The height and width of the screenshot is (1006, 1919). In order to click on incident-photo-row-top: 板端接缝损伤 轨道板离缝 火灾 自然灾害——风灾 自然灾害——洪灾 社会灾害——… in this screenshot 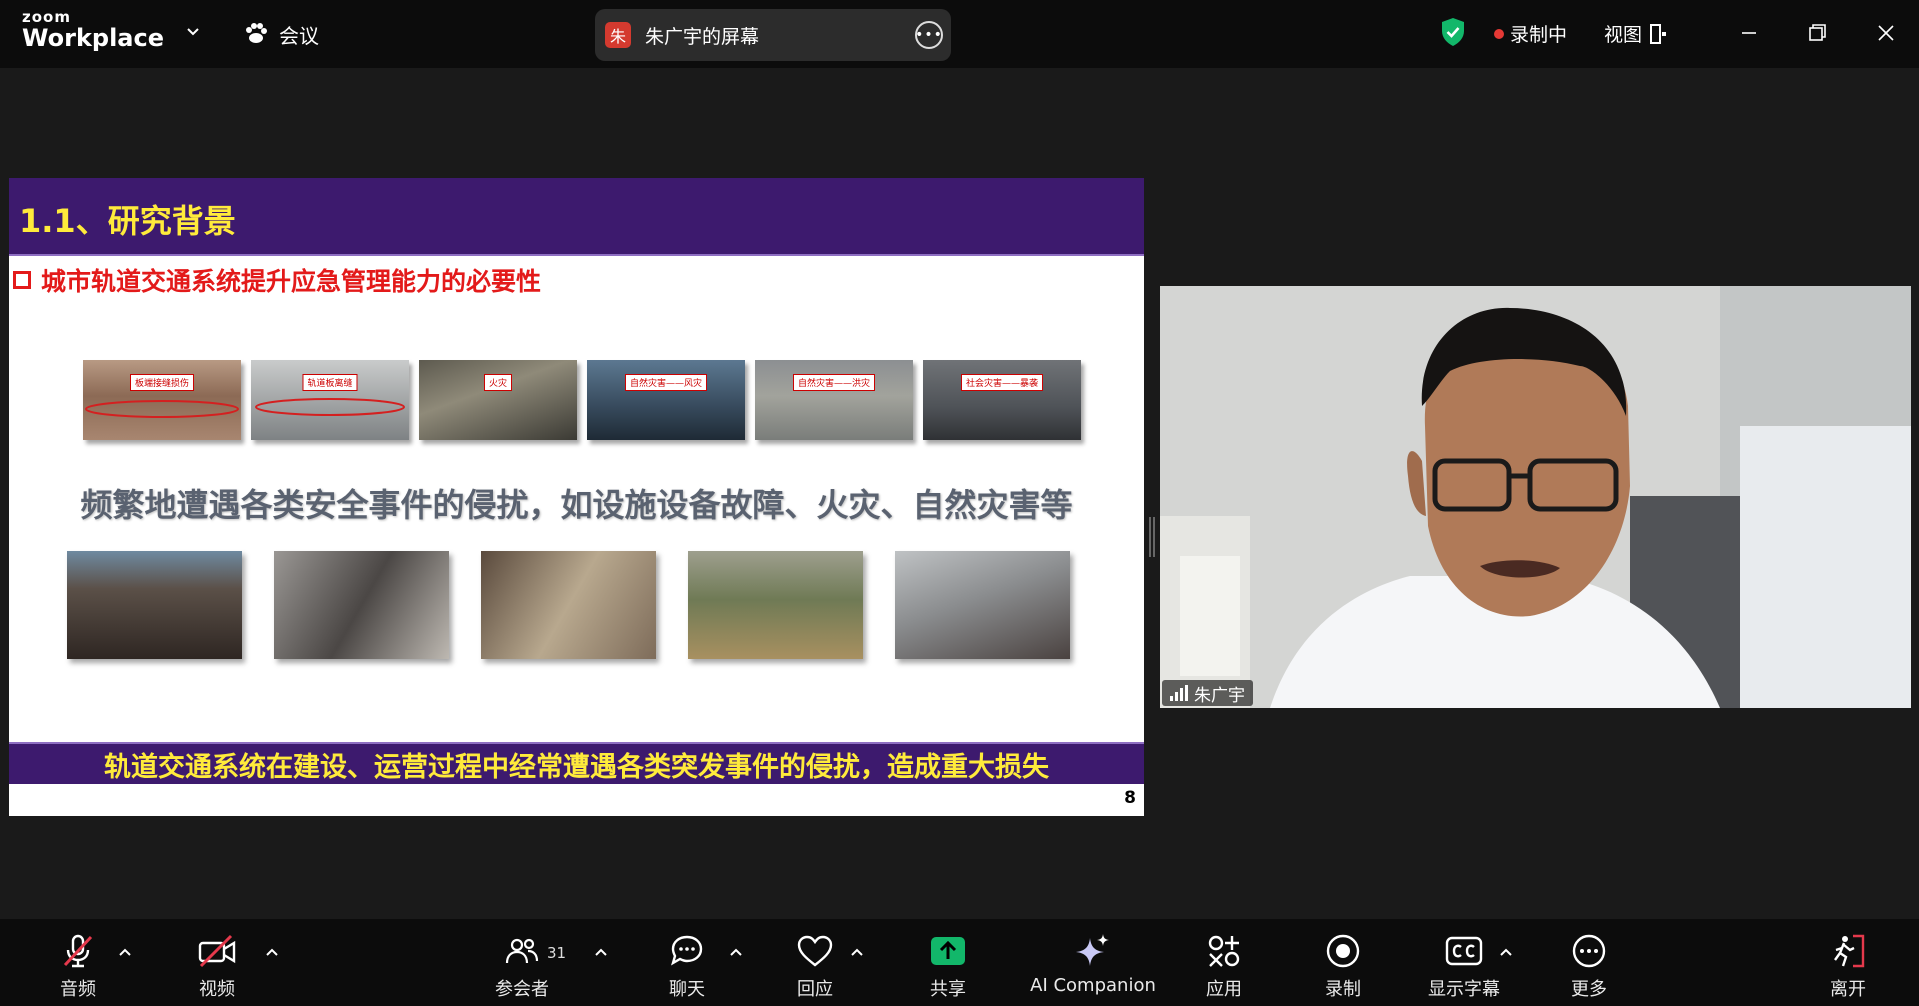, I will do `click(582, 400)`.